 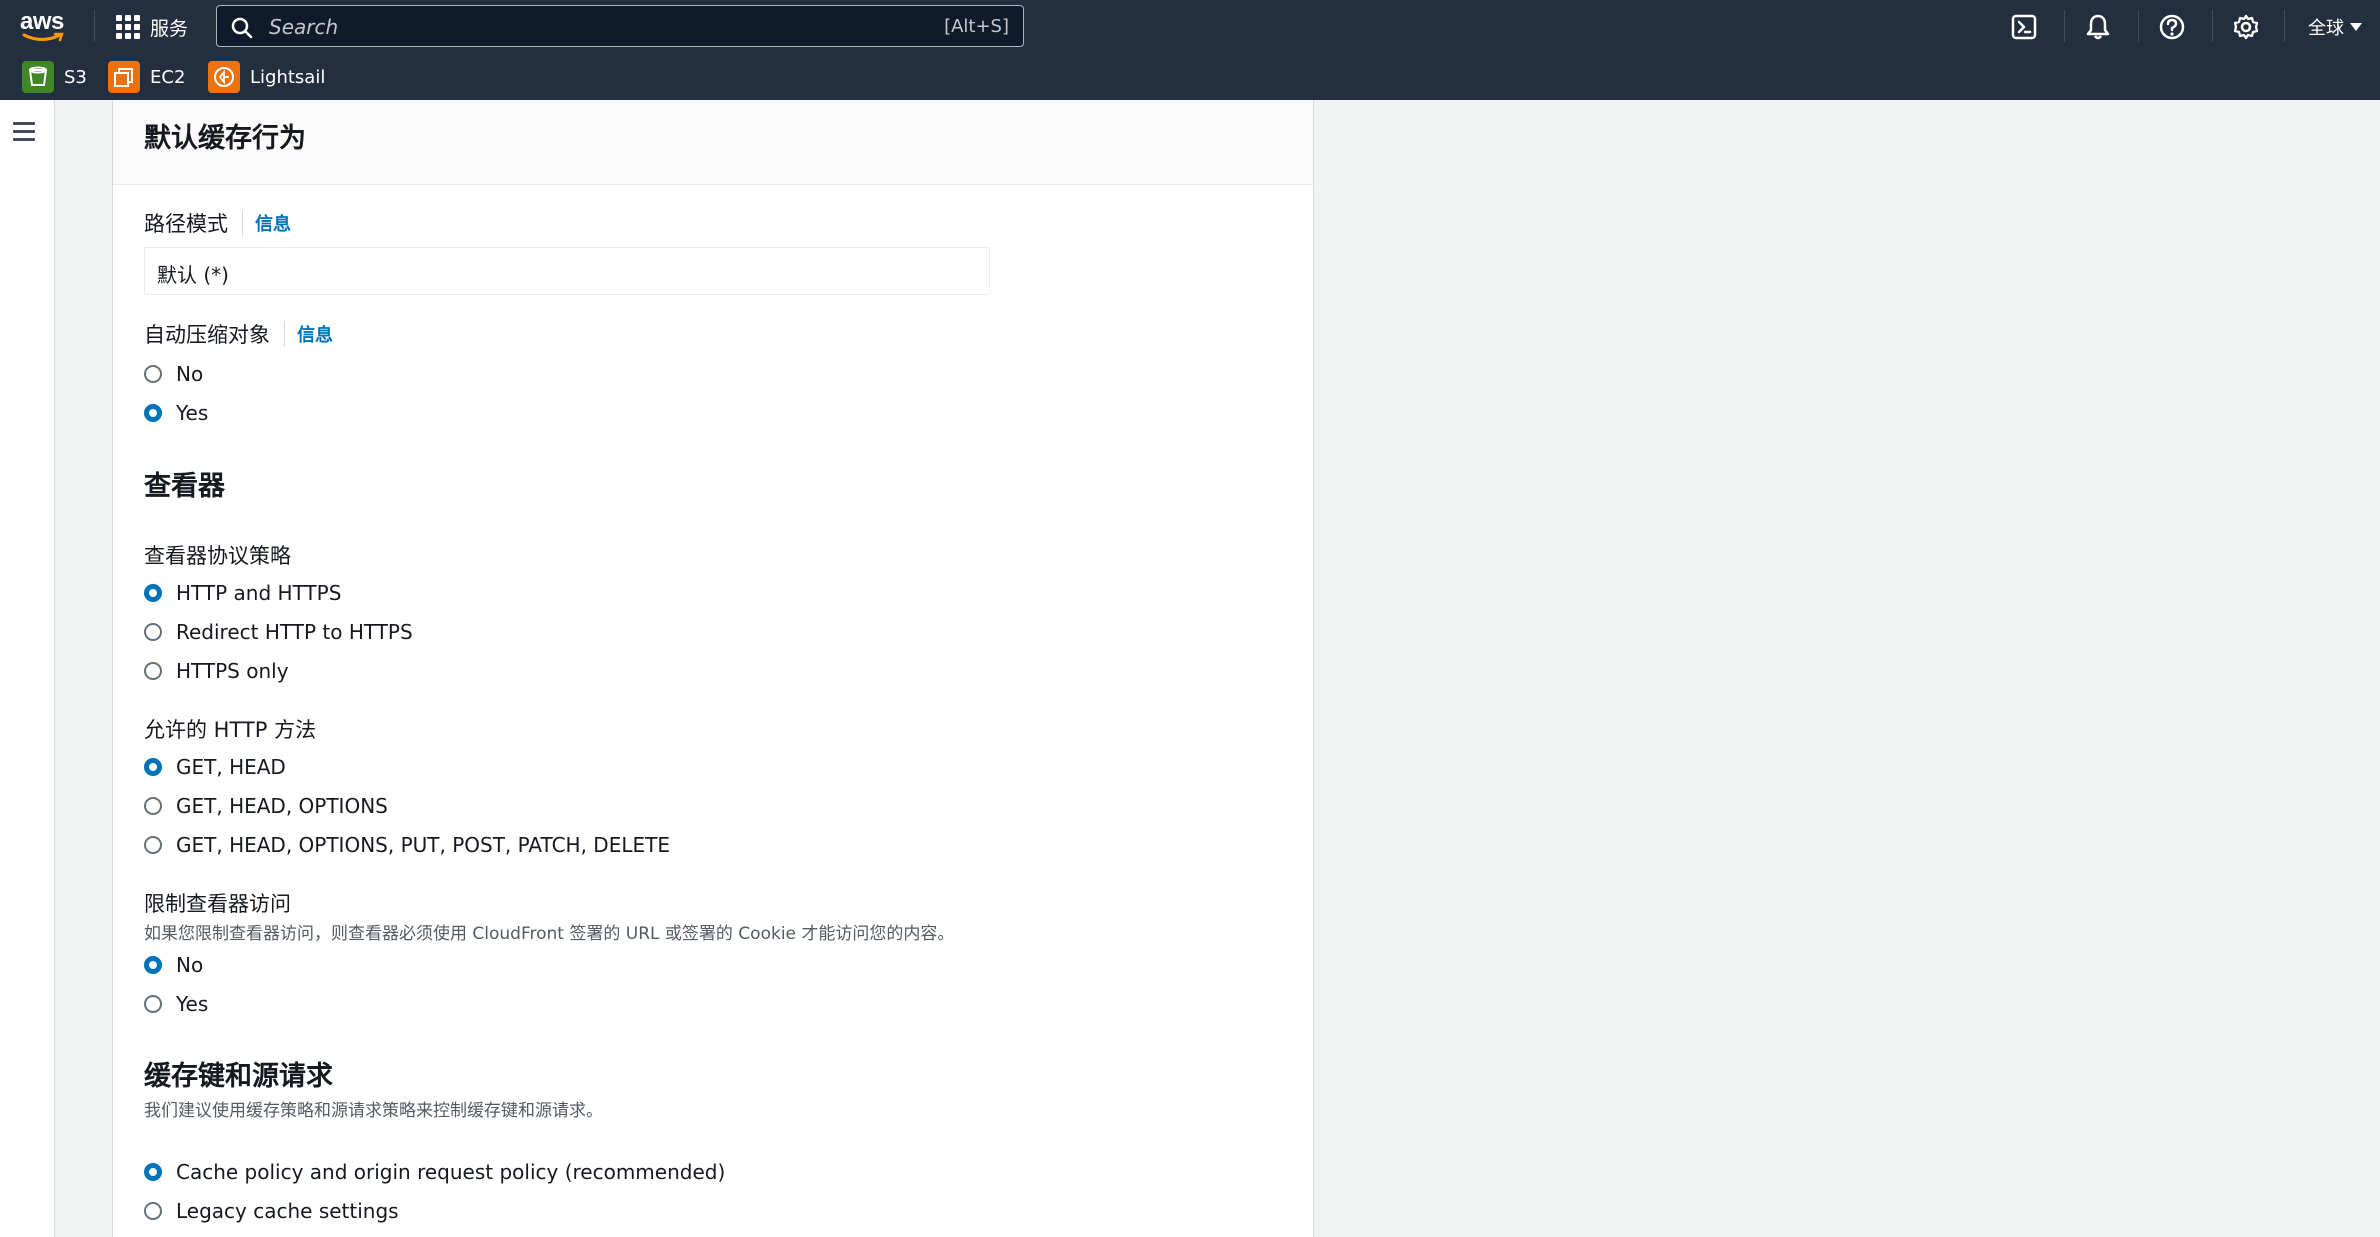 I want to click on caret-down-icon, so click(x=2356, y=27).